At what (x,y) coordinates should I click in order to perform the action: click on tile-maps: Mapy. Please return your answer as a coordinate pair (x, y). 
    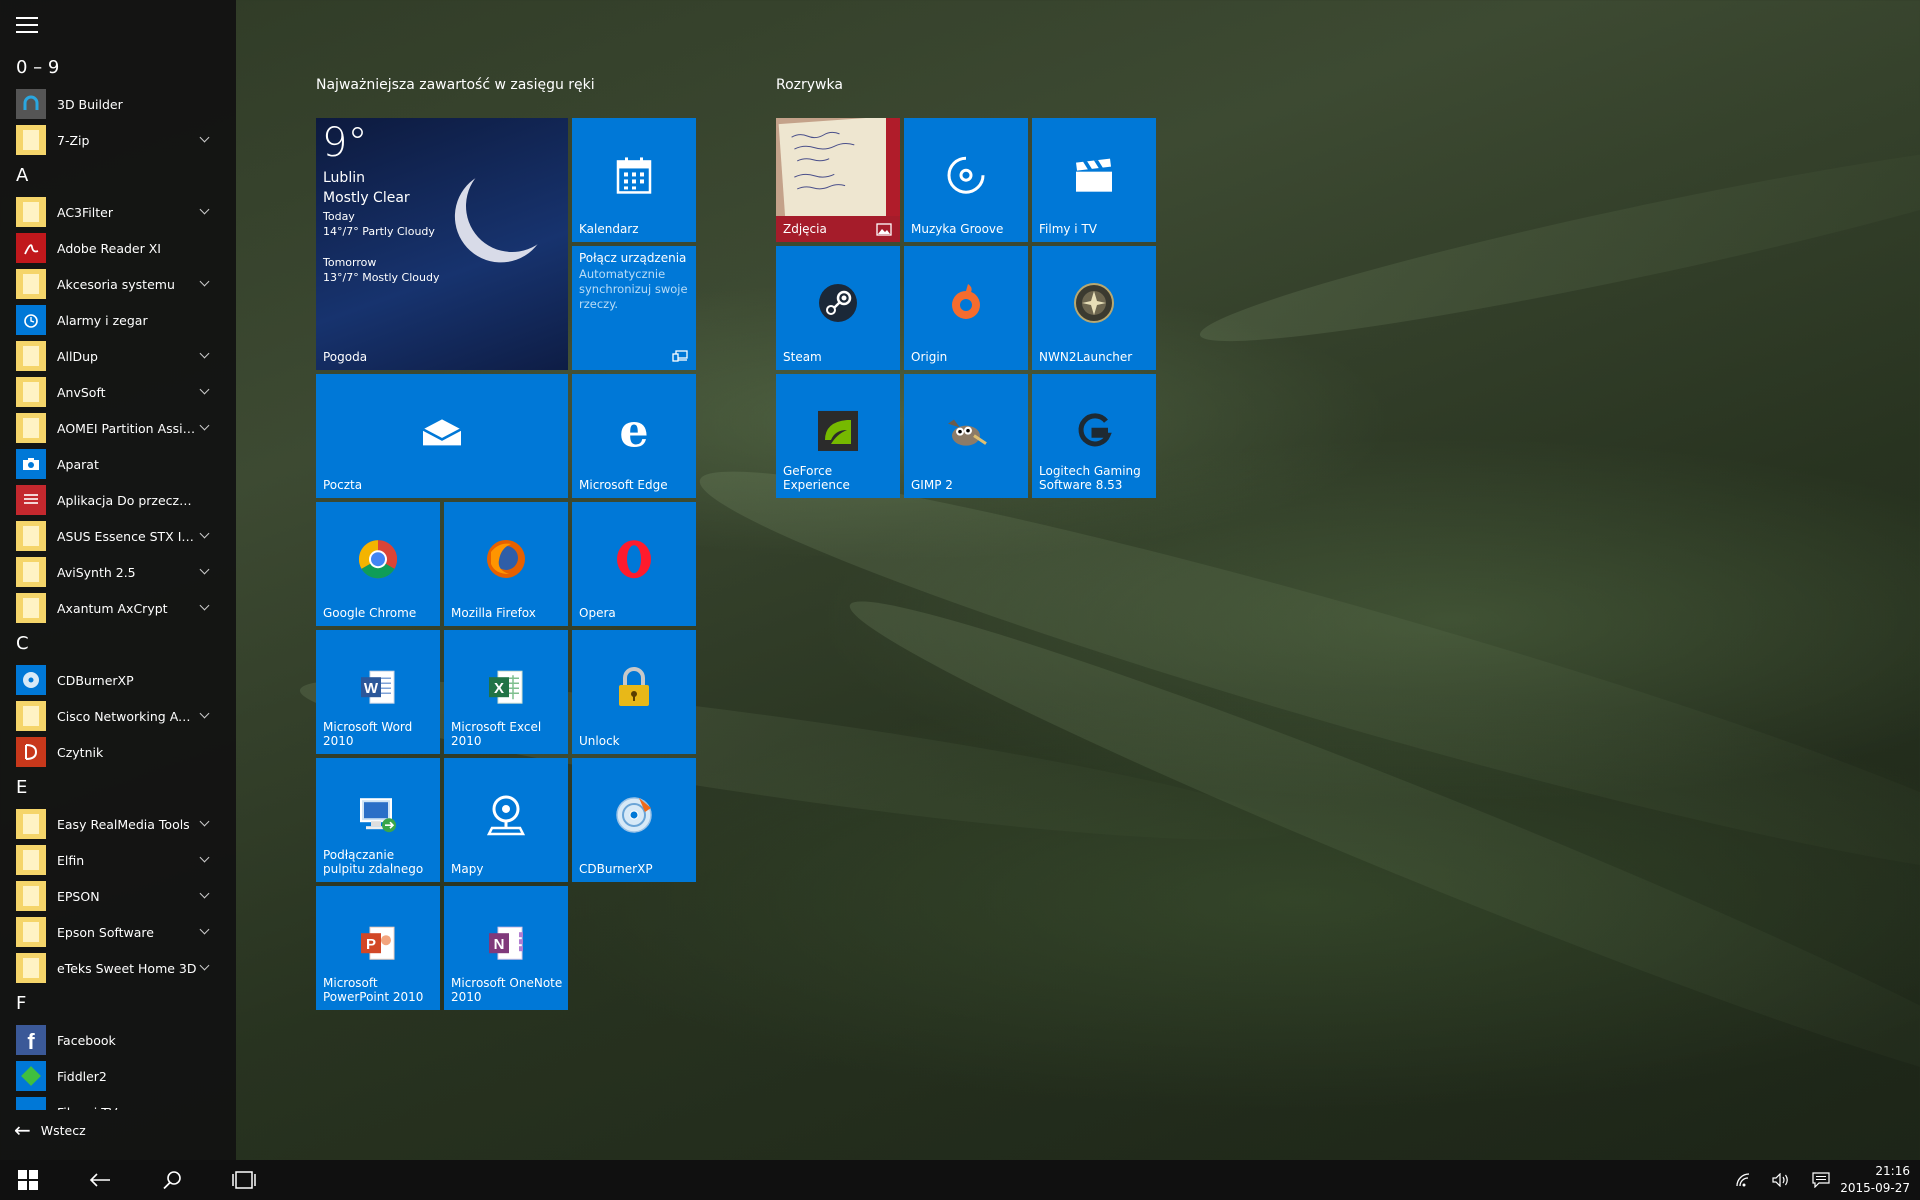
    Looking at the image, I should click on (506, 820).